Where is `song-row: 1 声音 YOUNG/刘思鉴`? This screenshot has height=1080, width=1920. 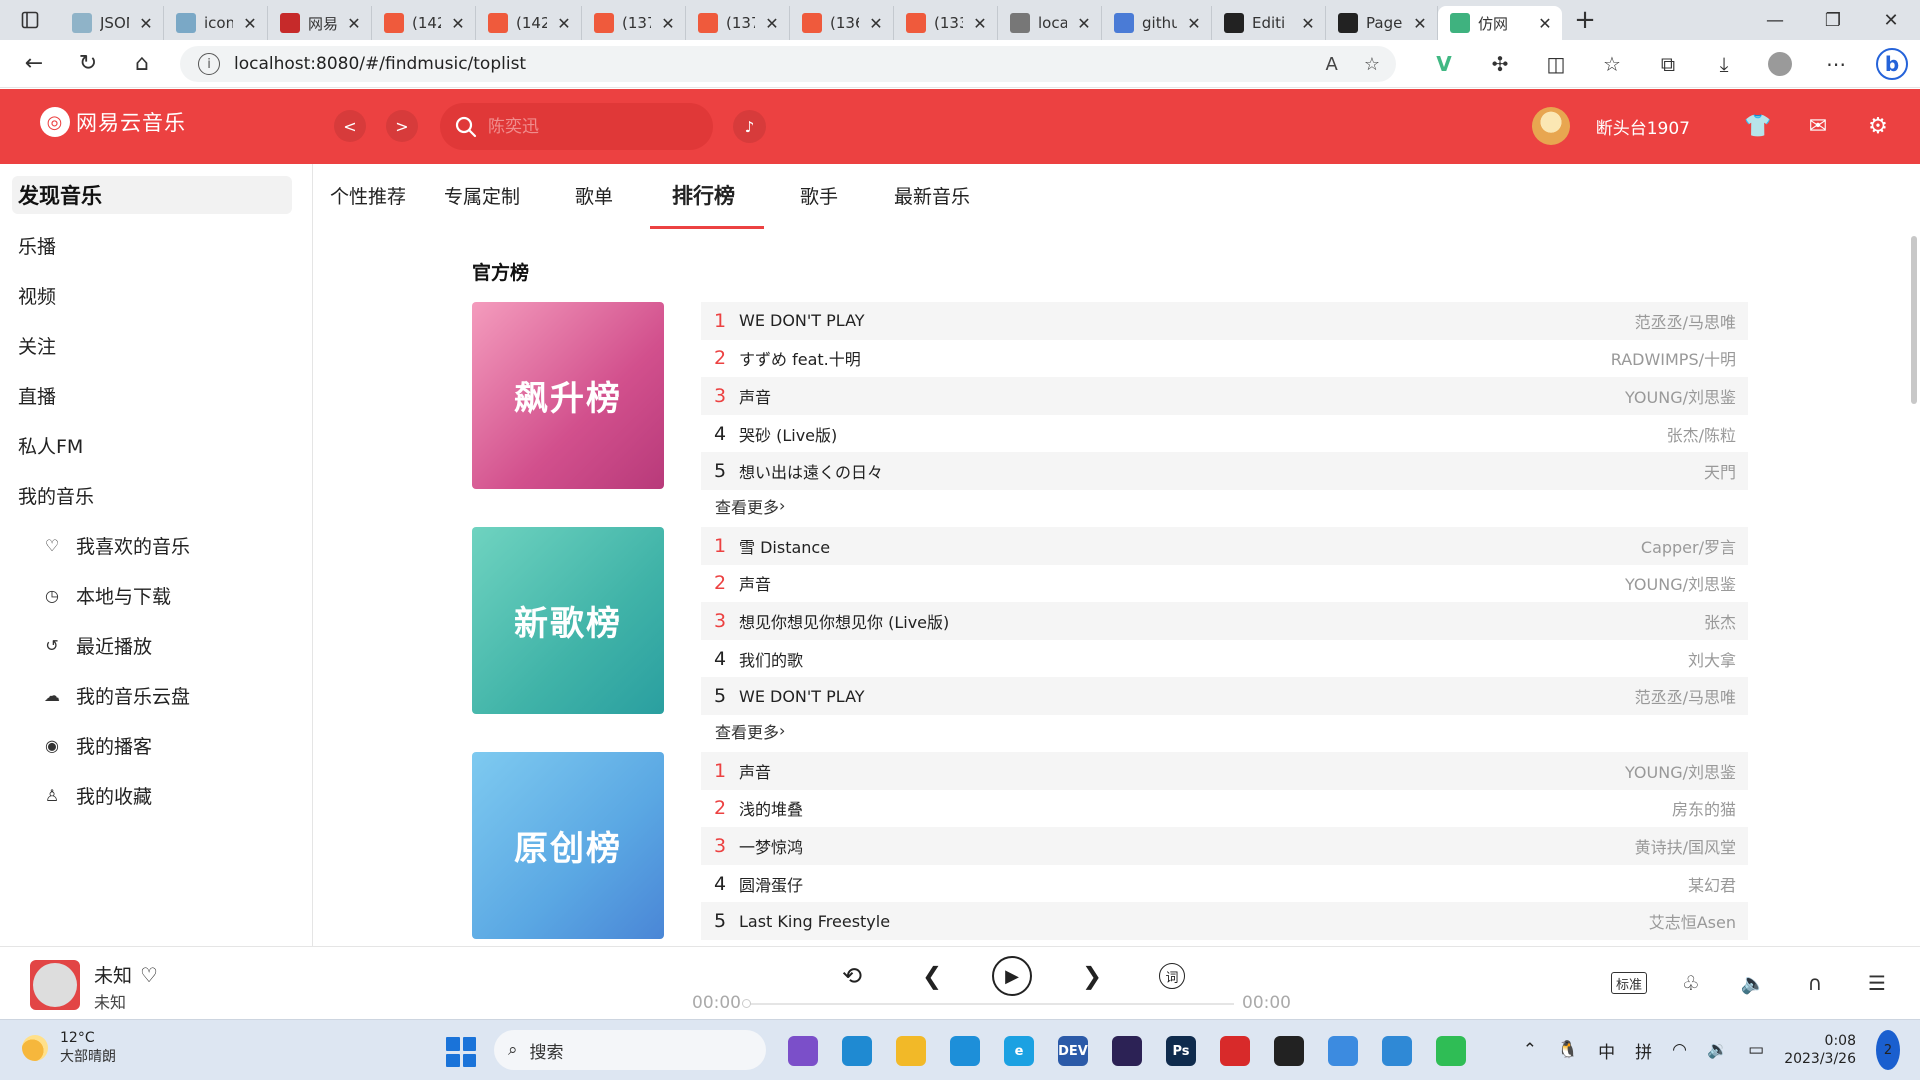
song-row: 1 声音 YOUNG/刘思鉴 is located at coordinates (1224, 771).